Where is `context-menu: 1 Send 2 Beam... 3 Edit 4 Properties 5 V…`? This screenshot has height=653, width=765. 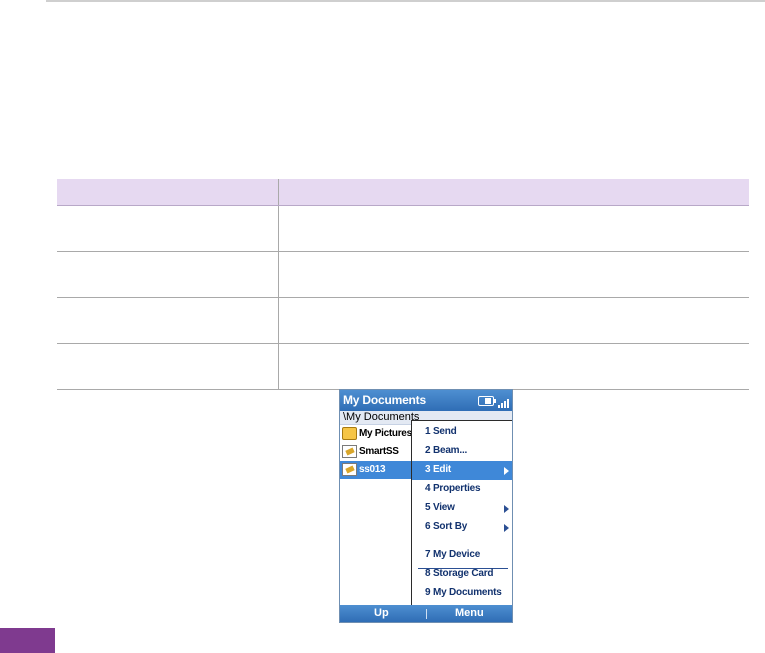
context-menu: 1 Send 2 Beam... 3 Edit 4 Properties 5 V… is located at coordinates (461, 513).